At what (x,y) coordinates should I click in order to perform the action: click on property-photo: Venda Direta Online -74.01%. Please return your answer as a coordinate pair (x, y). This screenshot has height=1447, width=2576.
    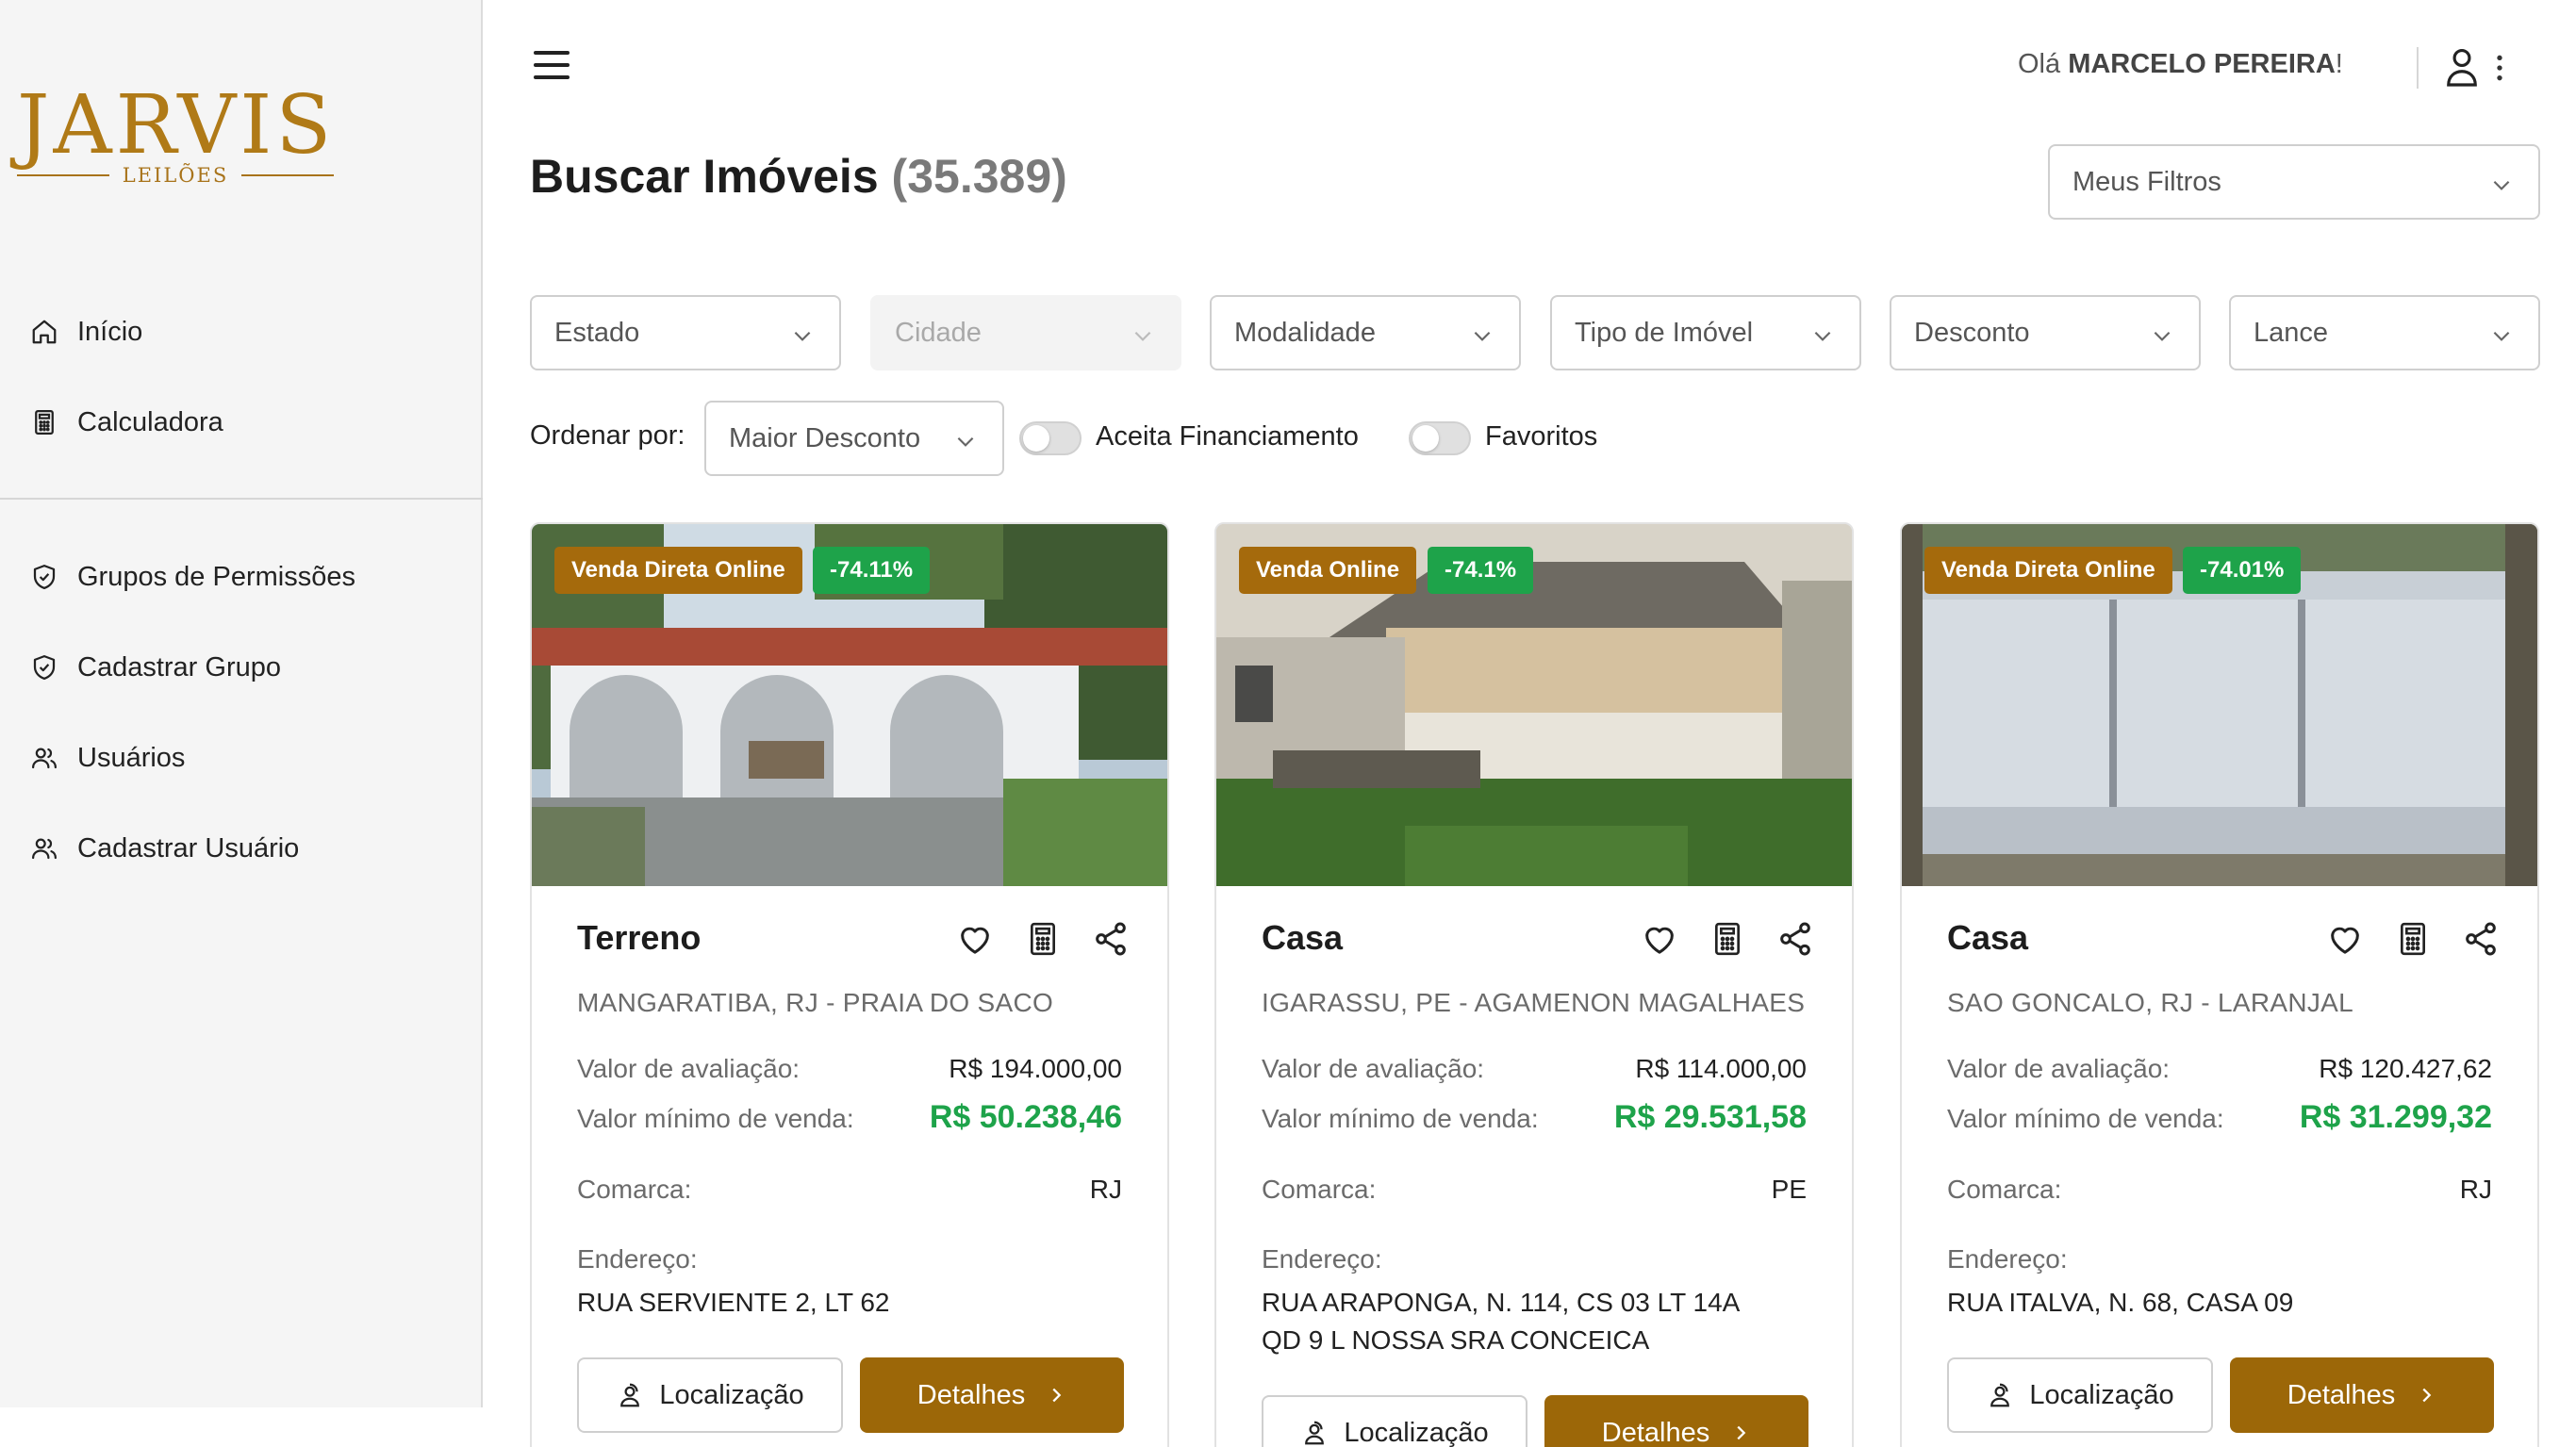
    Looking at the image, I should click on (2219, 705).